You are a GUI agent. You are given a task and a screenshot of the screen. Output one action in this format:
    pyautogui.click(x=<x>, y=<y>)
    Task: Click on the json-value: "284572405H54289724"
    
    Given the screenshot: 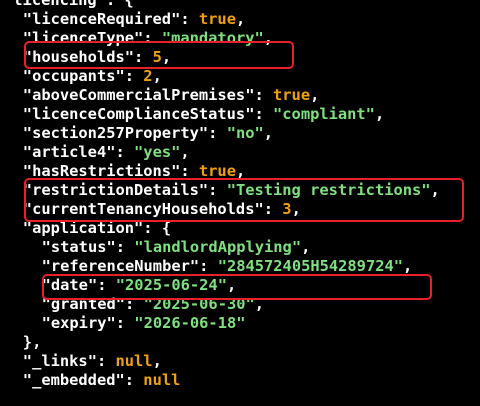 What is the action you would take?
    pyautogui.click(x=310, y=266)
    